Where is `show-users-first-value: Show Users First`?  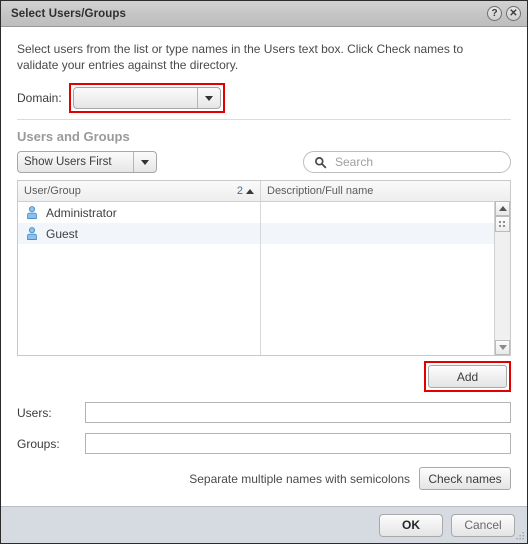
show-users-first-value: Show Users First is located at coordinates (68, 162).